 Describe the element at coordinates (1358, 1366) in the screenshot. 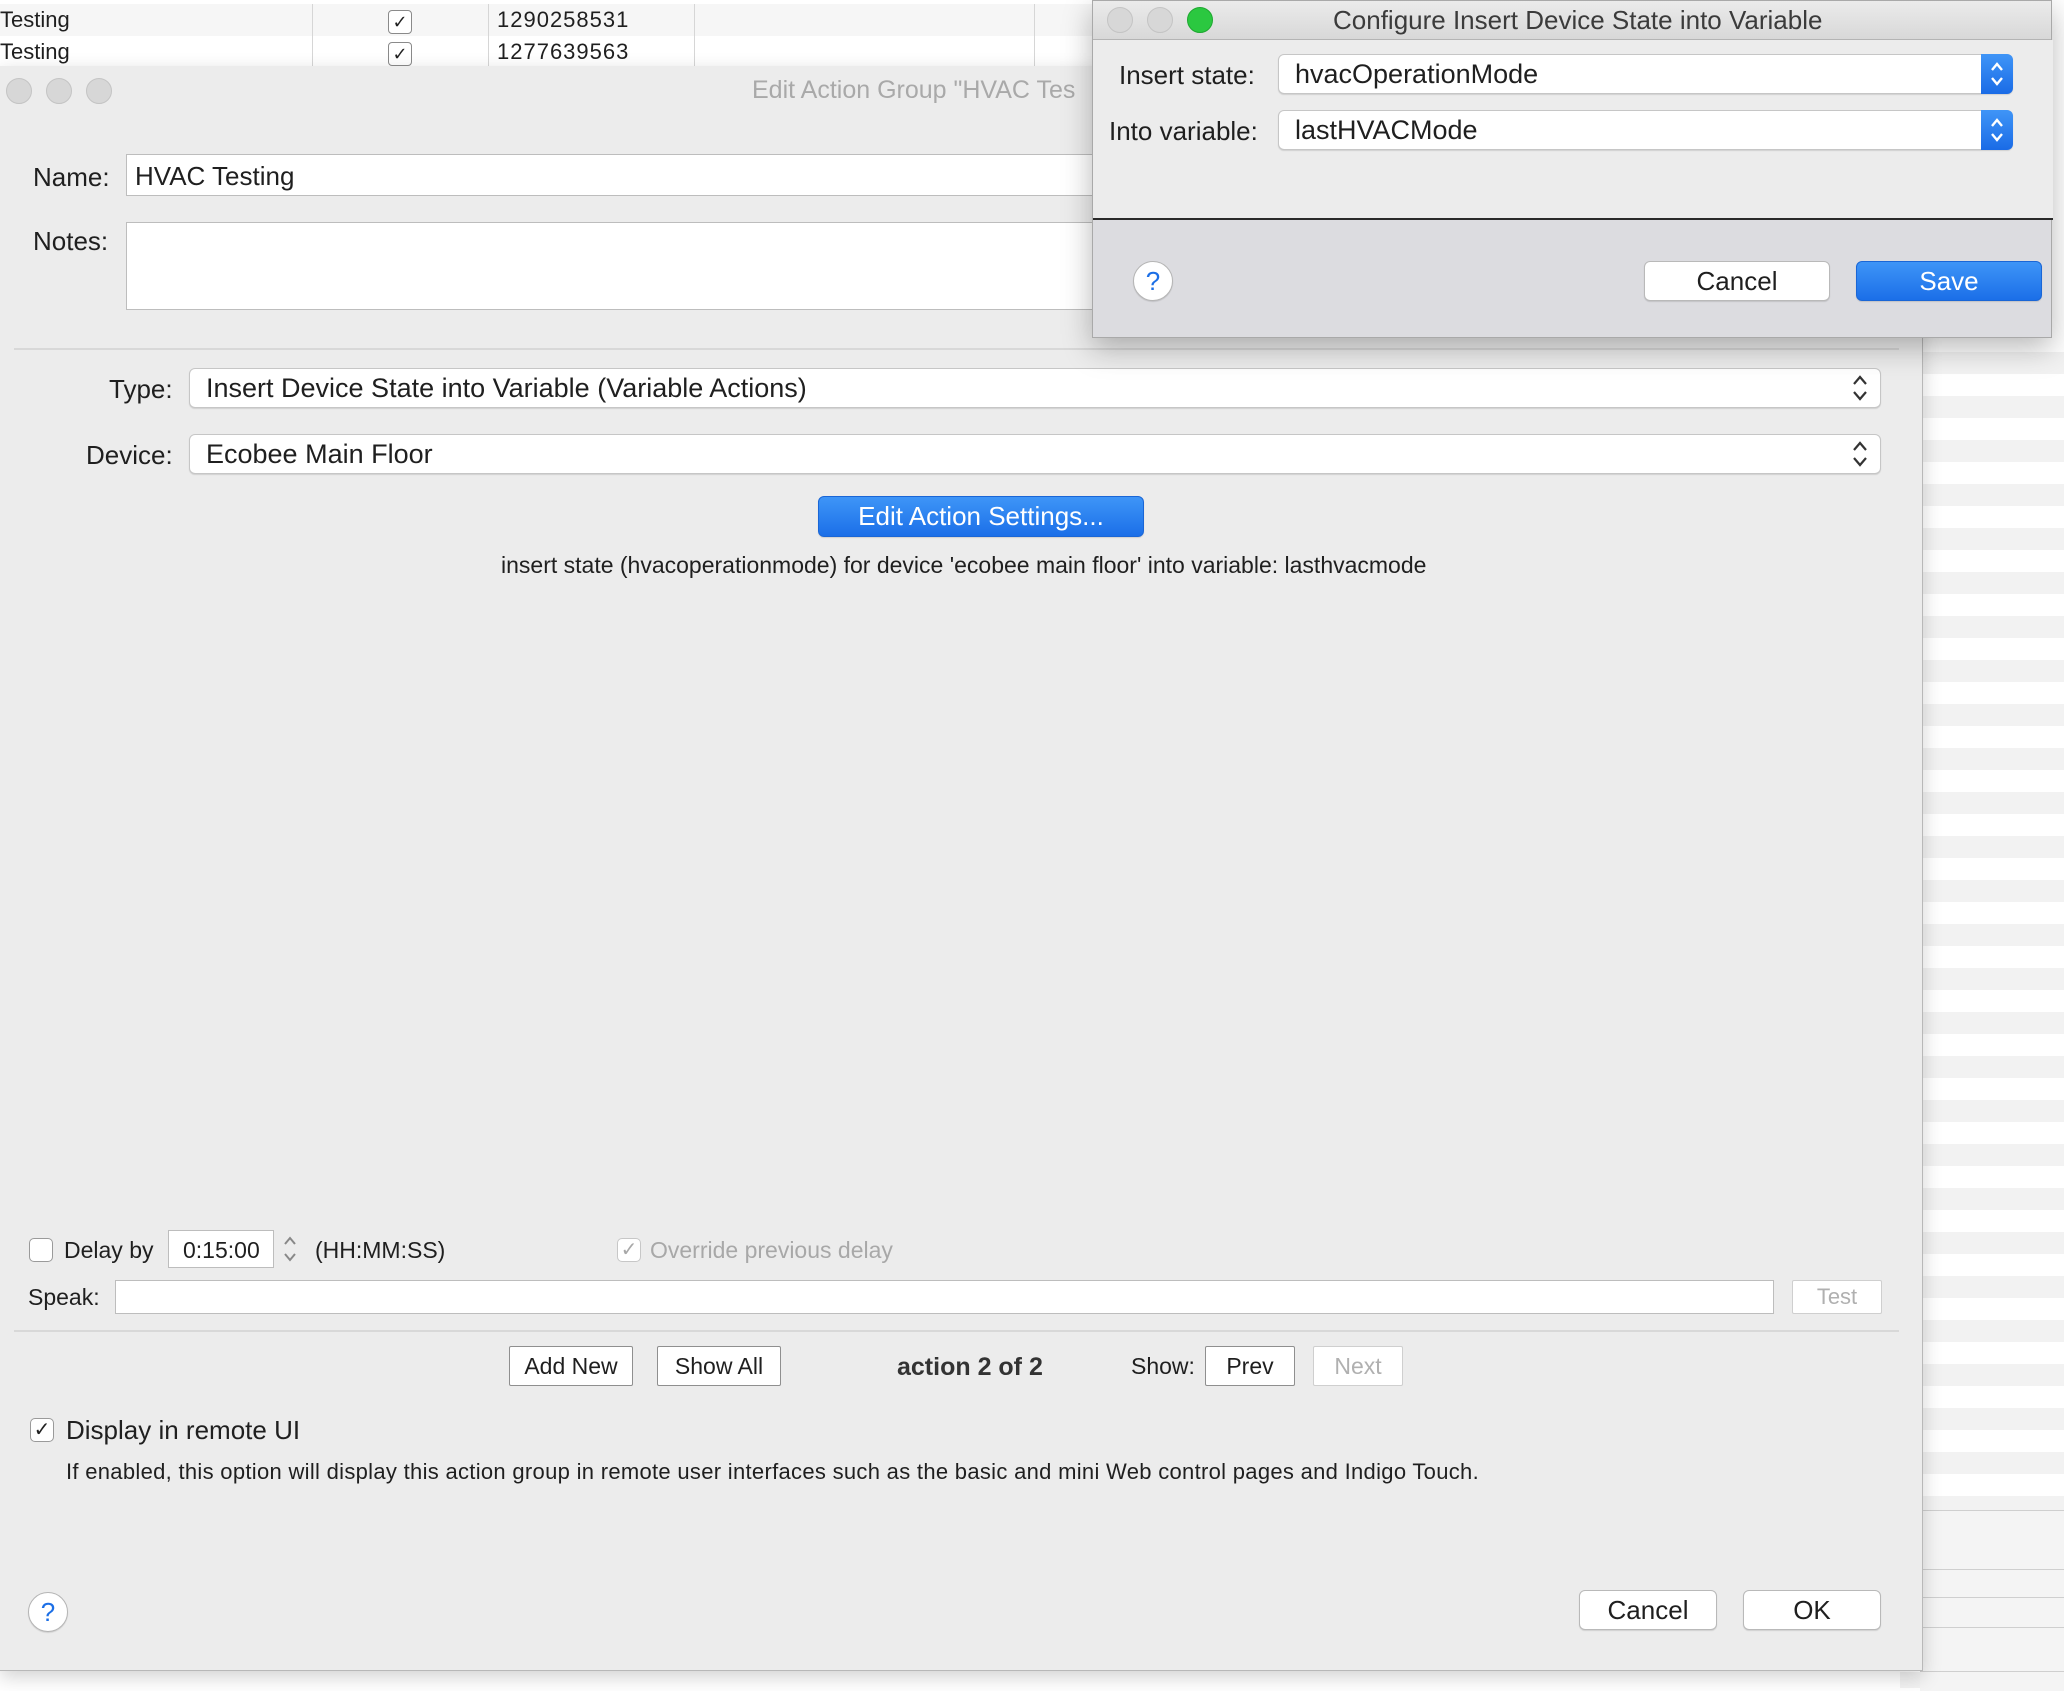

I see `next-button: Next` at that location.